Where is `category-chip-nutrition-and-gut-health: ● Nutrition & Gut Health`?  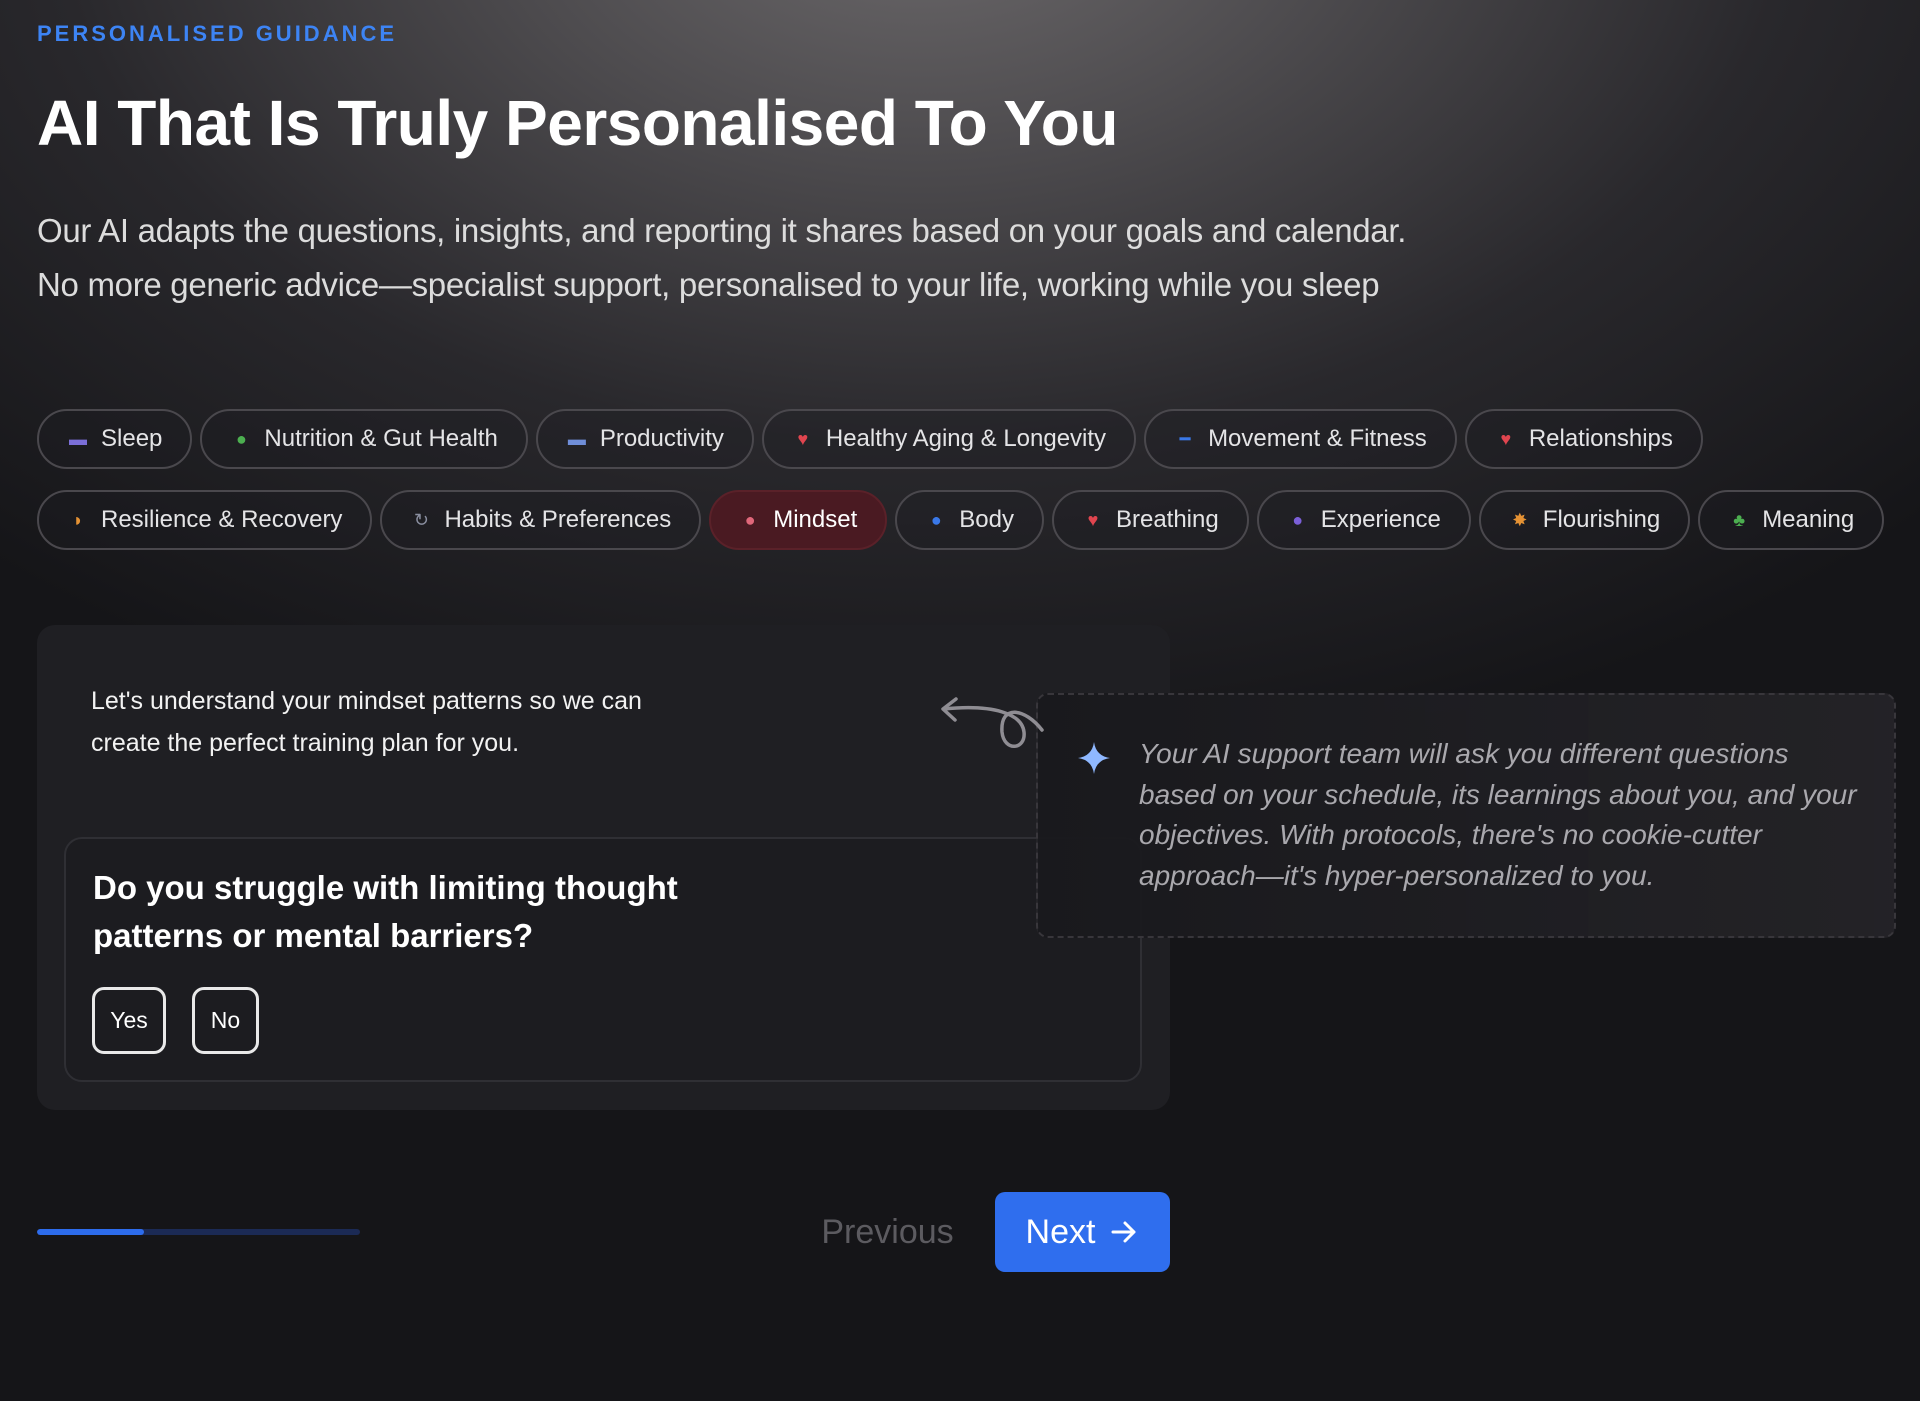 category-chip-nutrition-and-gut-health: ● Nutrition & Gut Health is located at coordinates (364, 439).